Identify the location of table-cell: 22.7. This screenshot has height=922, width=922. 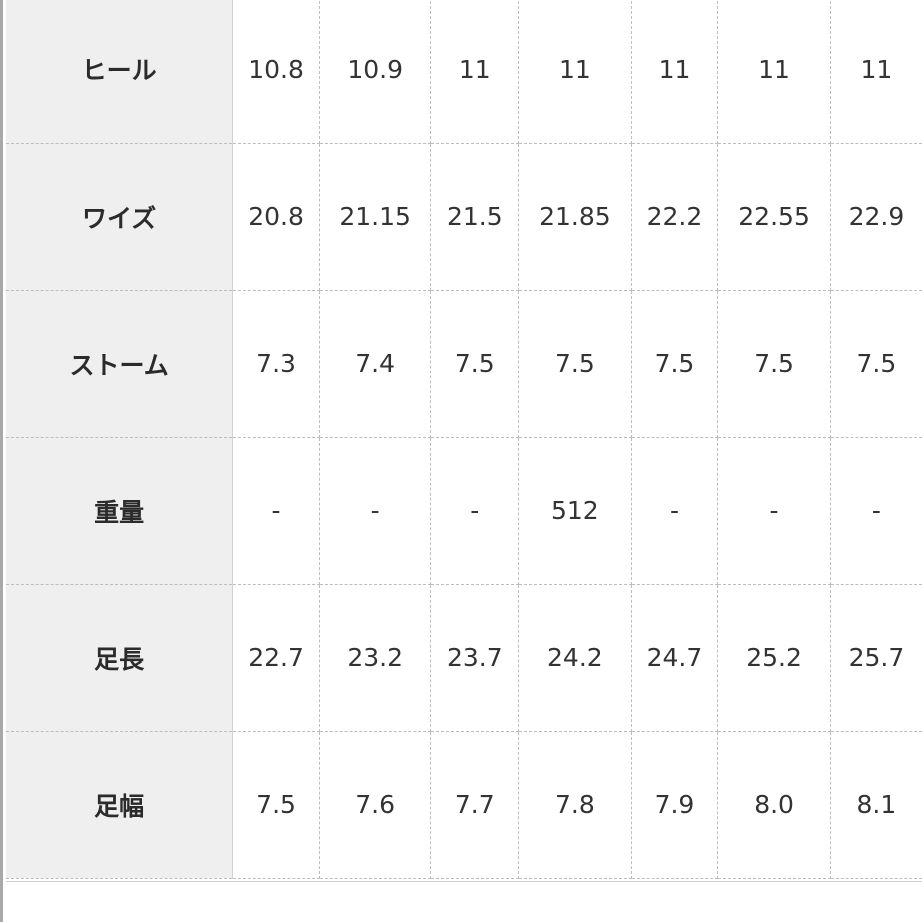
(276, 658).